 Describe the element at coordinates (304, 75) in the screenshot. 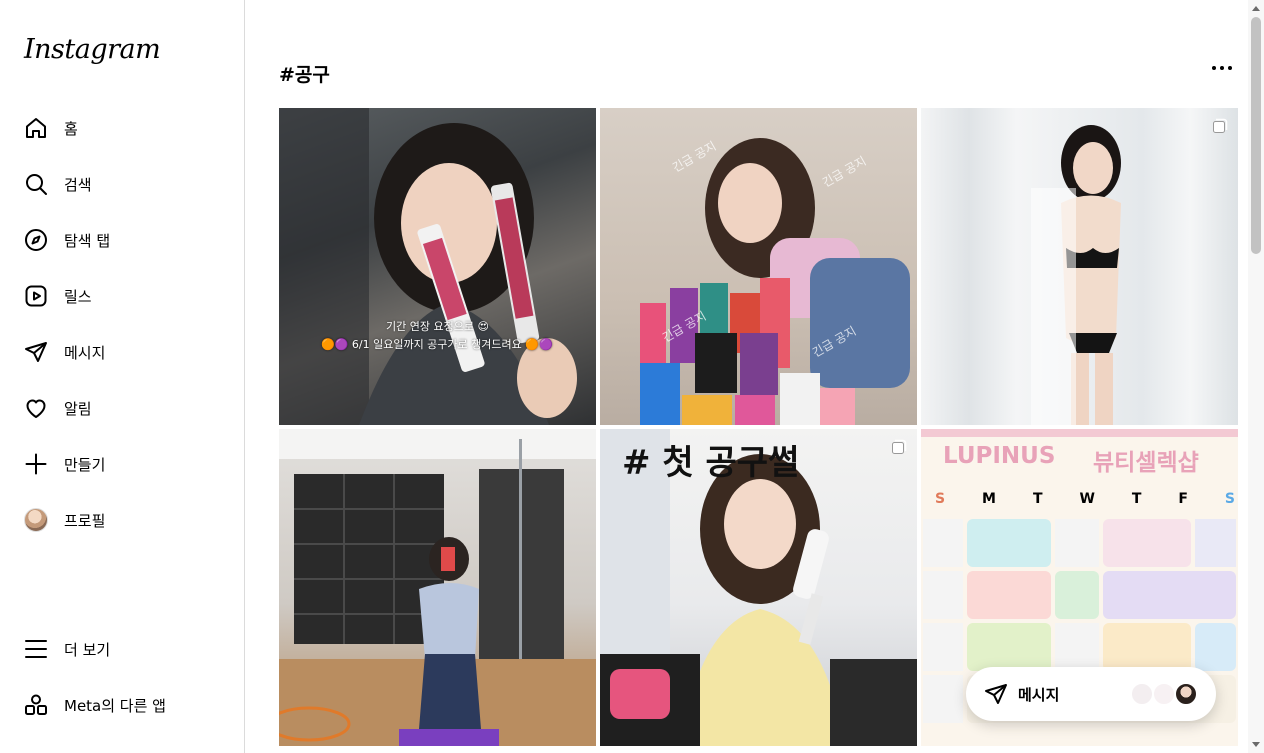

I see `page-title: #공구` at that location.